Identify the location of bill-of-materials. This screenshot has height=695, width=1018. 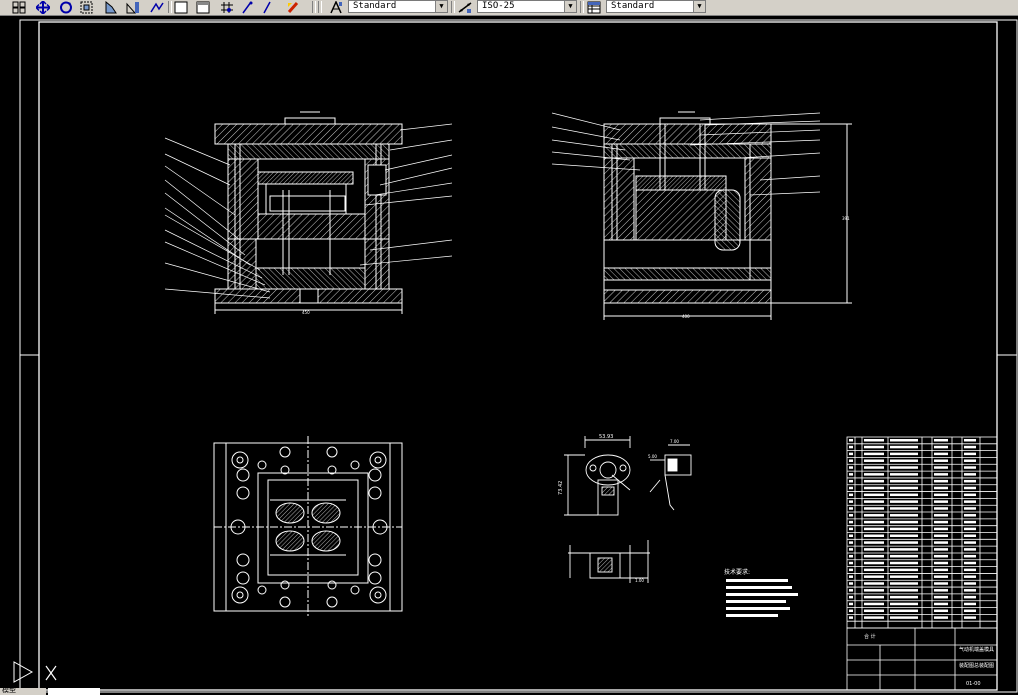
(922, 532).